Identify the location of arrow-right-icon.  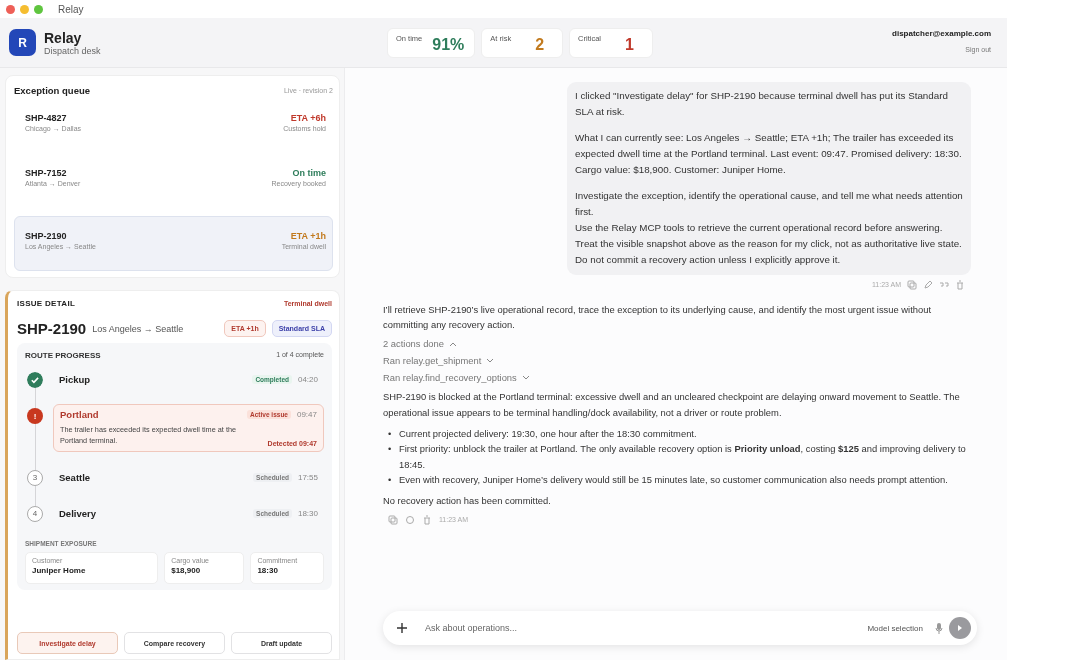
(960, 628).